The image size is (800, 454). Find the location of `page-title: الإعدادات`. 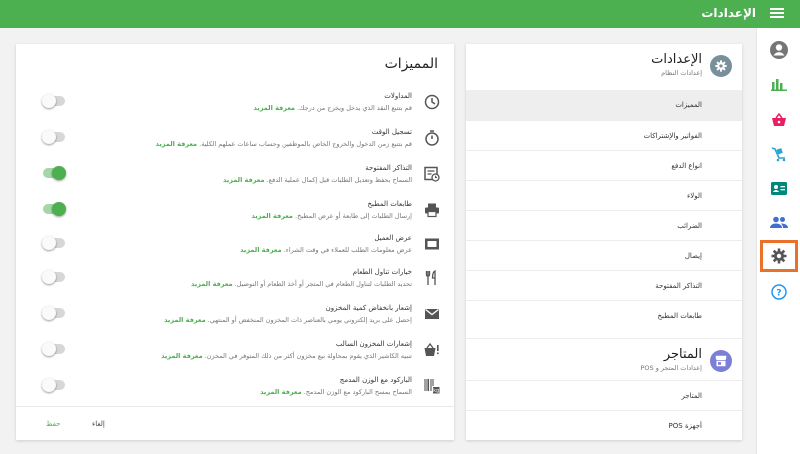

page-title: الإعدادات is located at coordinates (728, 13).